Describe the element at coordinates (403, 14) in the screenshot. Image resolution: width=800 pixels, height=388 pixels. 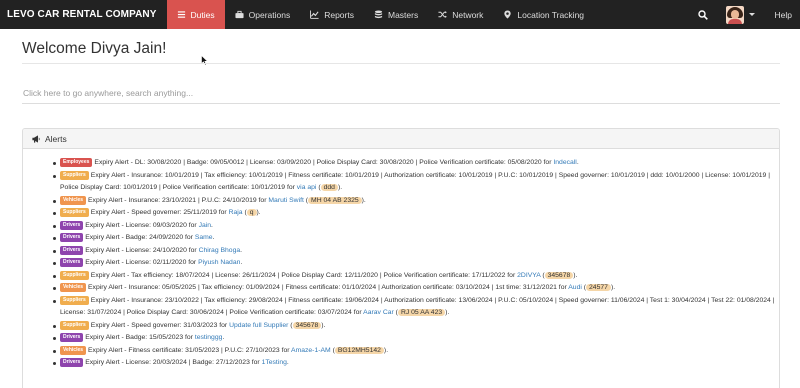
I see `nav-masters-label: Masters` at that location.